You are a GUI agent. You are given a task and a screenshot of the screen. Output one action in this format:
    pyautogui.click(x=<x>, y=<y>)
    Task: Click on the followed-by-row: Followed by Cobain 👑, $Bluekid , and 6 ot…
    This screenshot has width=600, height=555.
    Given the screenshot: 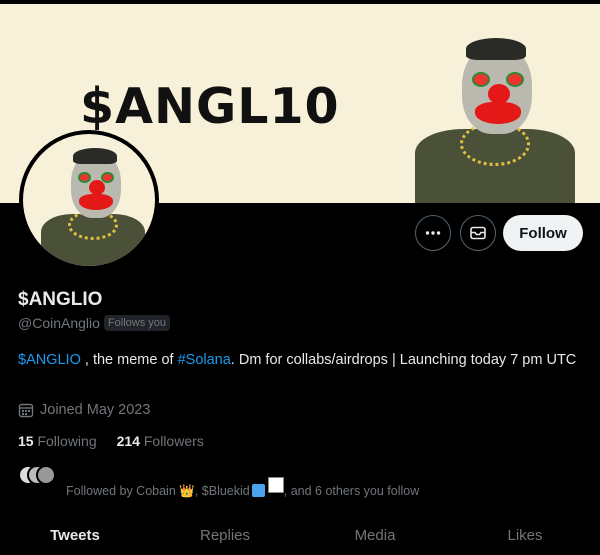 What is the action you would take?
    pyautogui.click(x=298, y=480)
    